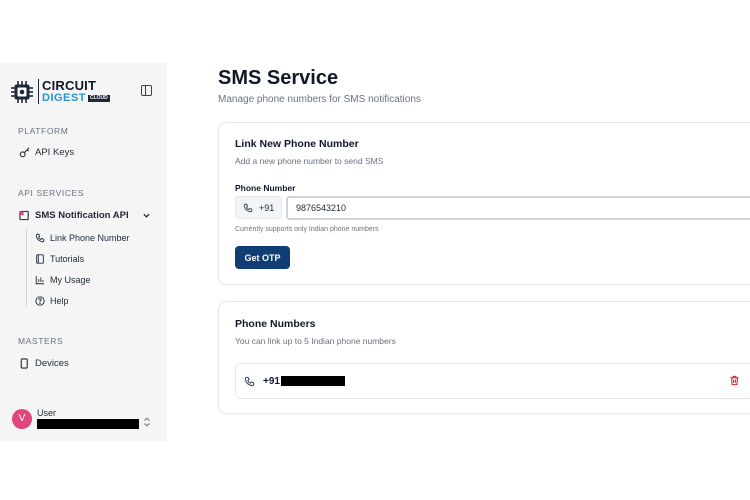 The width and height of the screenshot is (750, 500). What do you see at coordinates (147, 423) in the screenshot?
I see `chevrons-up-down-icon` at bounding box center [147, 423].